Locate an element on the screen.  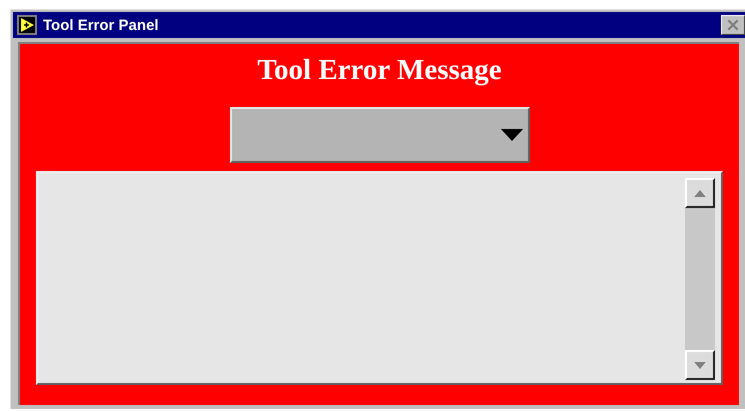
scroll-down-button is located at coordinates (700, 365).